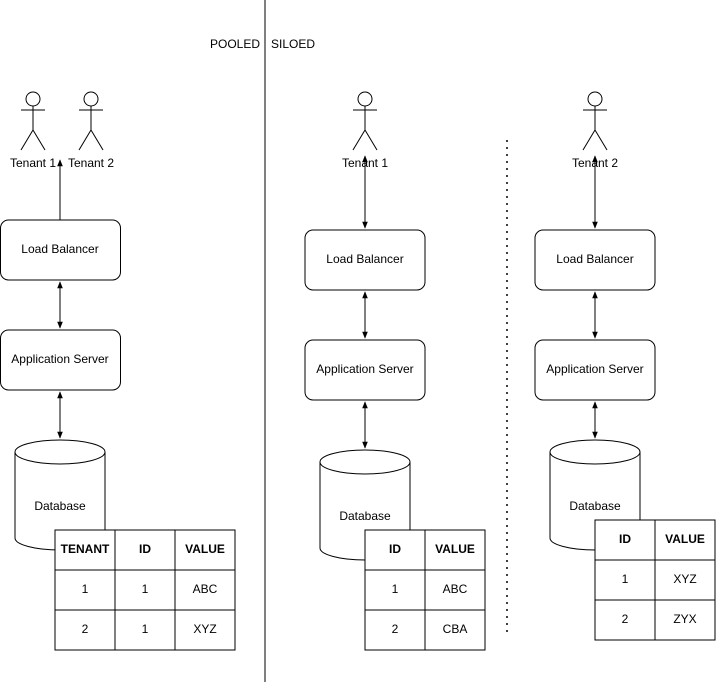 The width and height of the screenshot is (716, 682). Describe the element at coordinates (235, 44) in the screenshot. I see `pooled-label: POOLED` at that location.